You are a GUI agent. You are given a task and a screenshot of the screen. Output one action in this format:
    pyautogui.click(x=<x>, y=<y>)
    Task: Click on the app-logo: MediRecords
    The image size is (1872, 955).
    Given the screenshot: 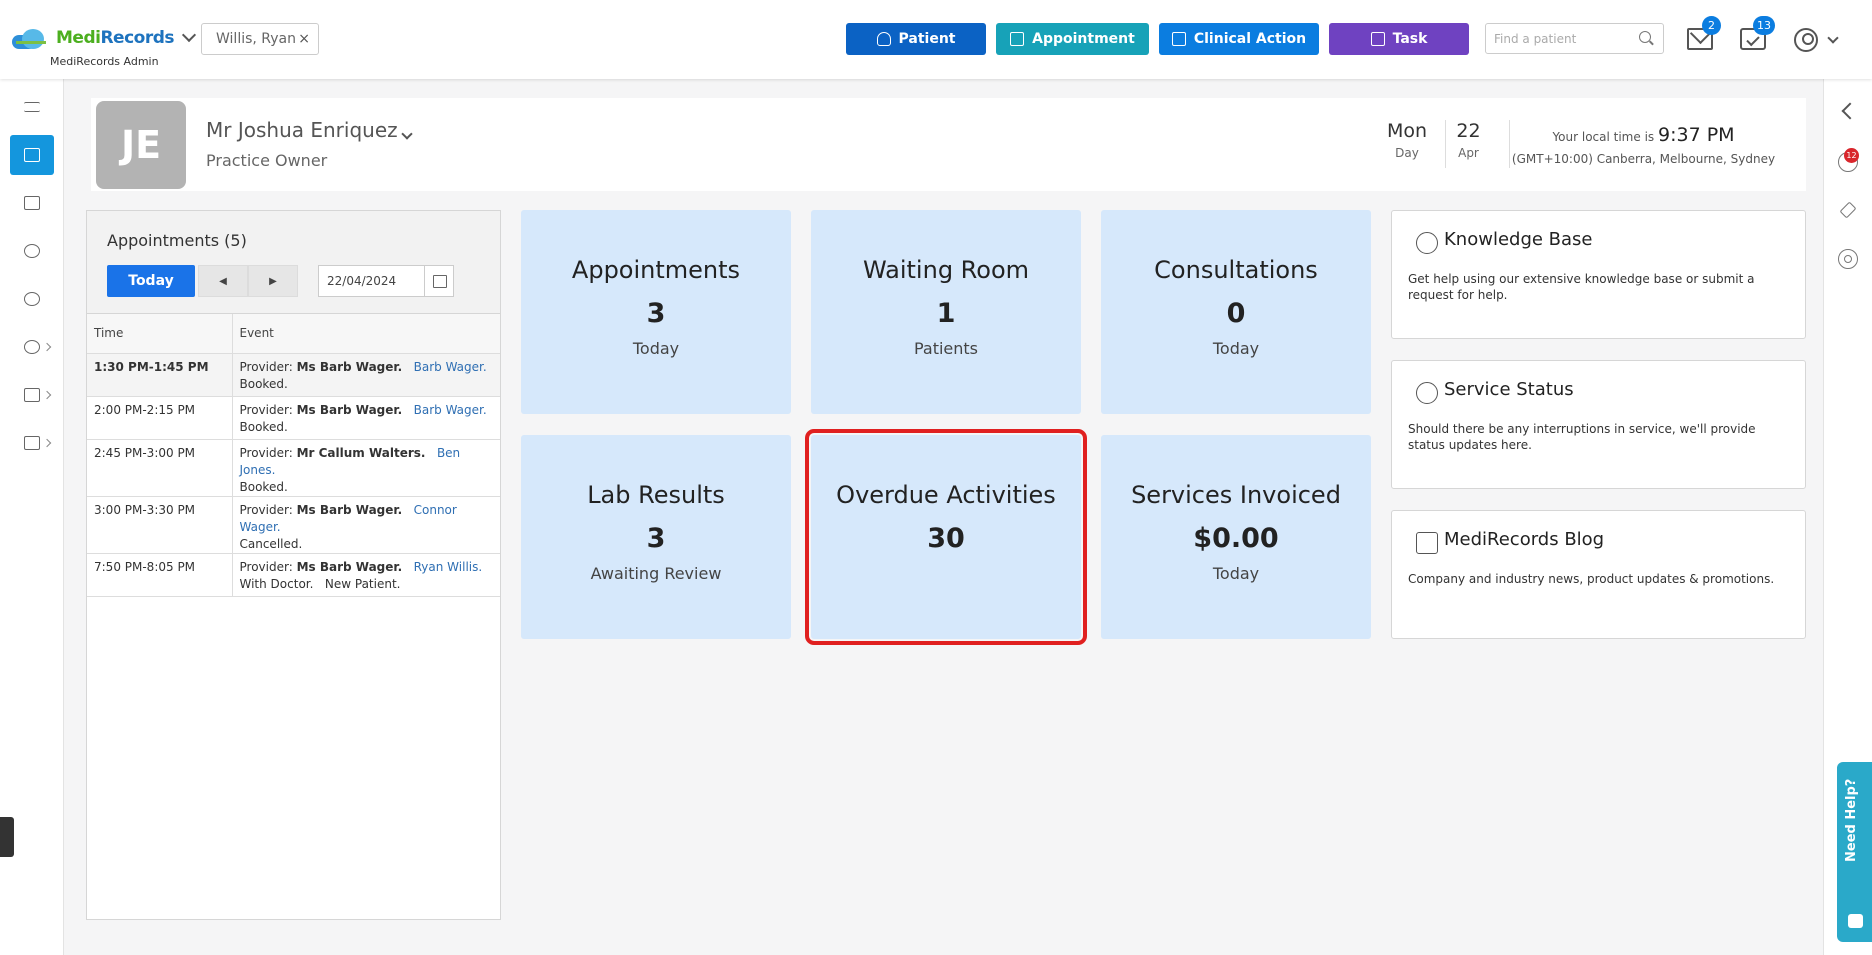 What is the action you would take?
    pyautogui.click(x=104, y=38)
    